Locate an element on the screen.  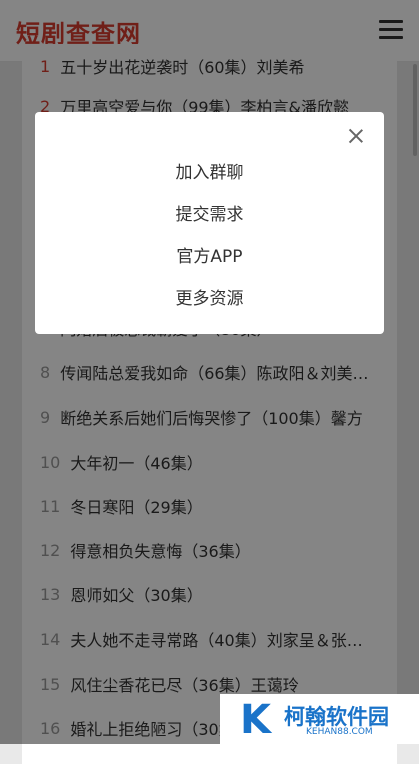
submit-request-button: 提交需求 is located at coordinates (209, 212).